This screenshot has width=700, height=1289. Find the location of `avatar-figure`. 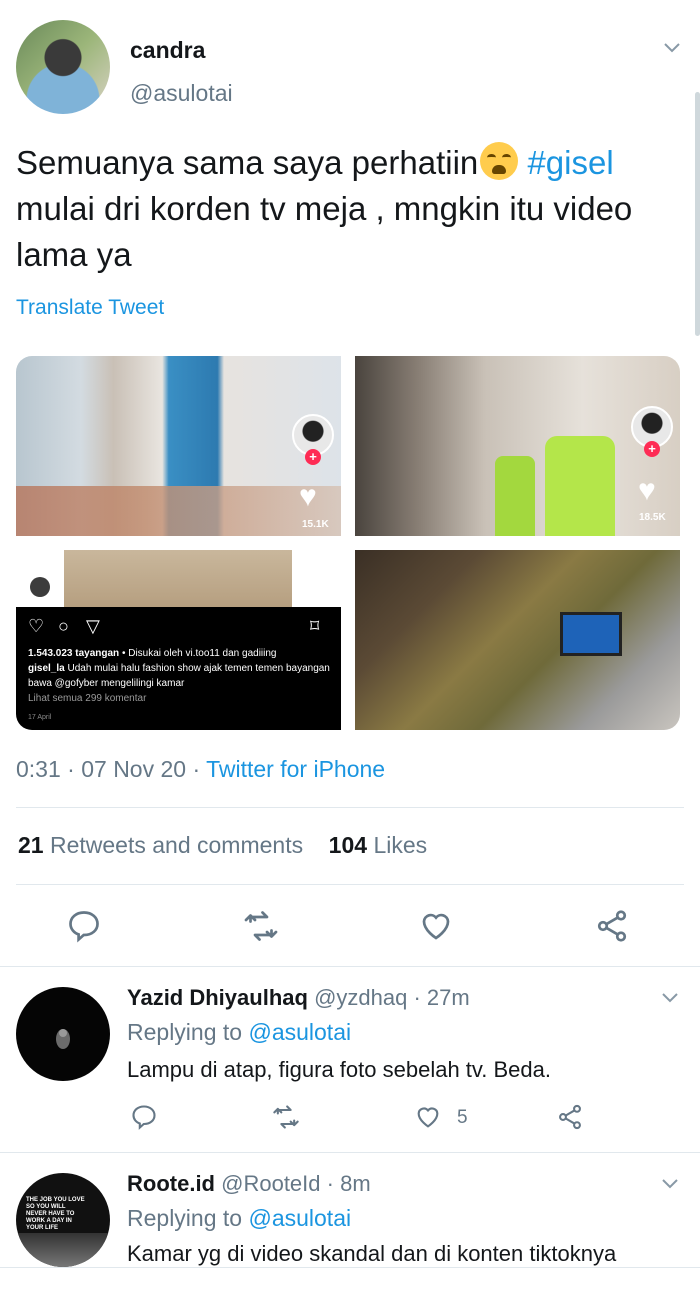

avatar-figure is located at coordinates (63, 1039).